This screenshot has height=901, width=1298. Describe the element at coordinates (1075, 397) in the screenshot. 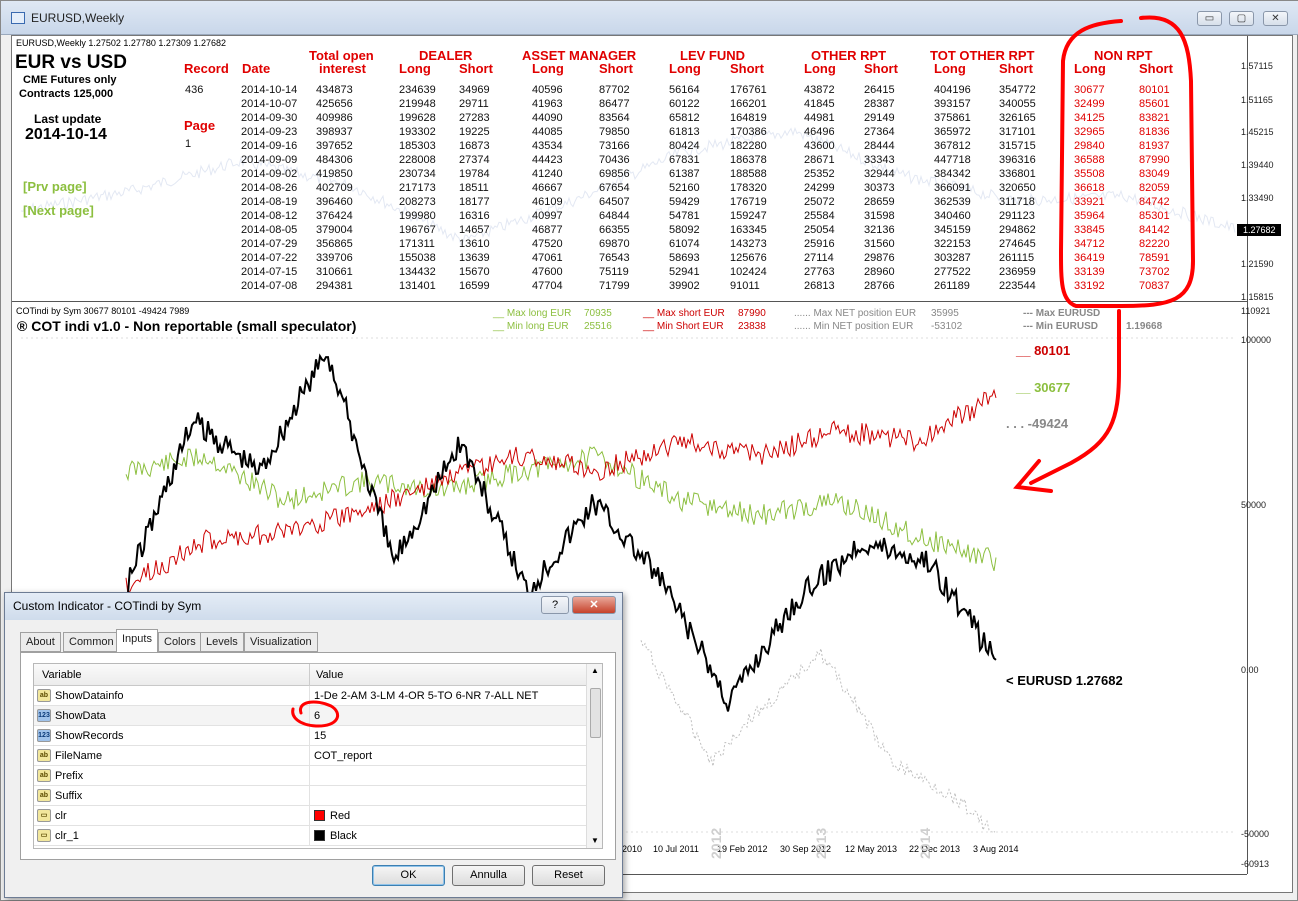

I see `annotation-arrow-shaft` at that location.